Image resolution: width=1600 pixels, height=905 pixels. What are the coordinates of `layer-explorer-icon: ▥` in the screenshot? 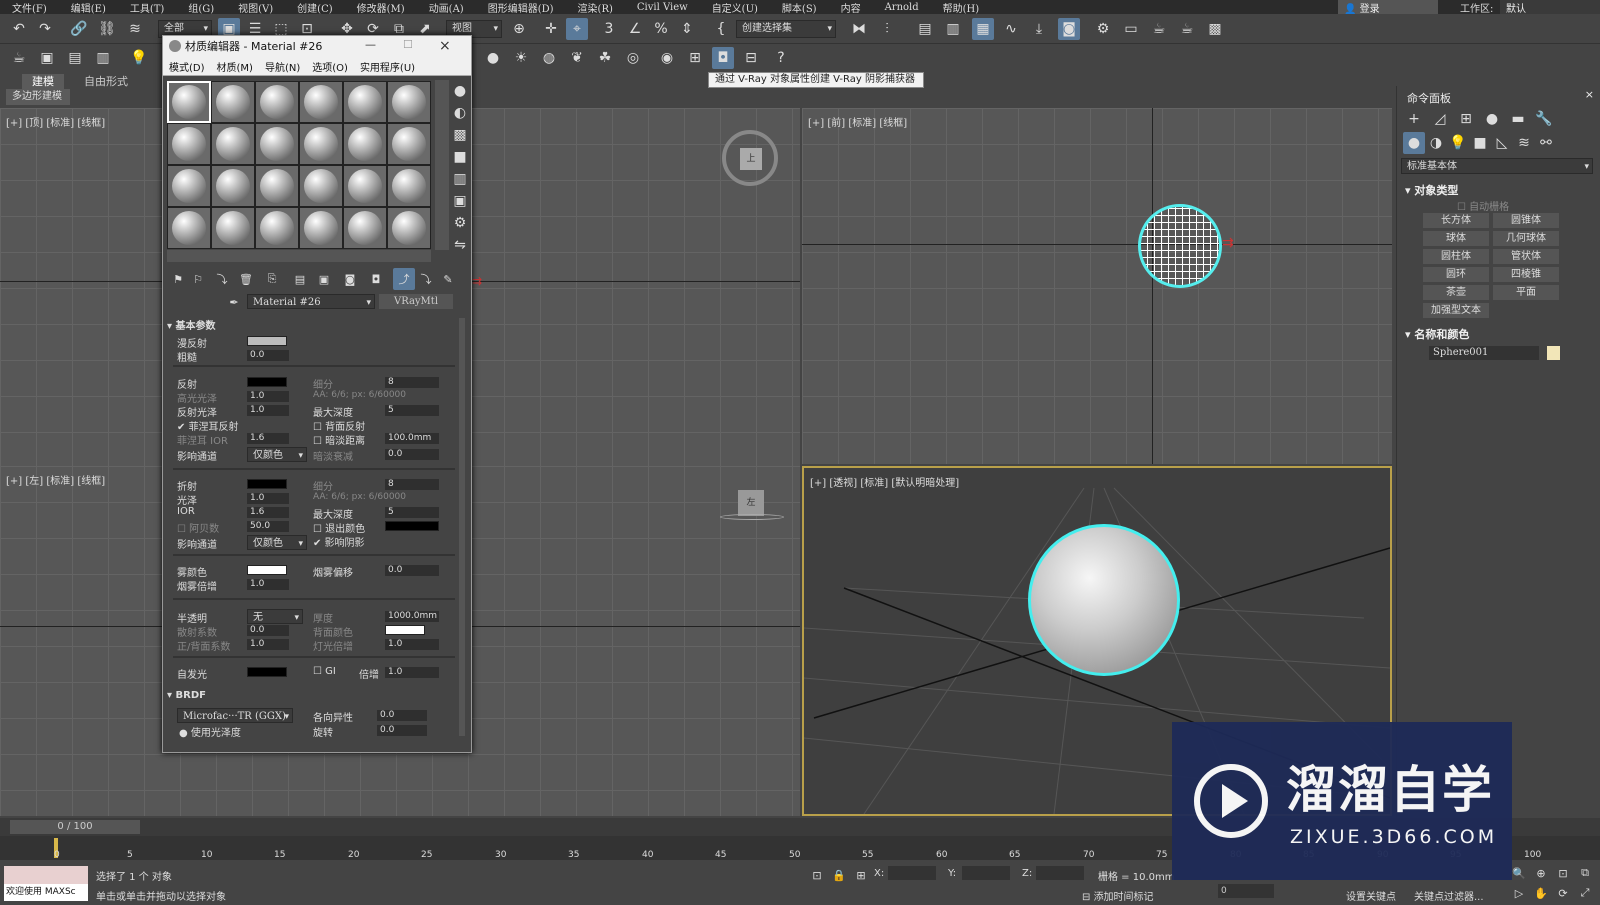 It's located at (953, 29).